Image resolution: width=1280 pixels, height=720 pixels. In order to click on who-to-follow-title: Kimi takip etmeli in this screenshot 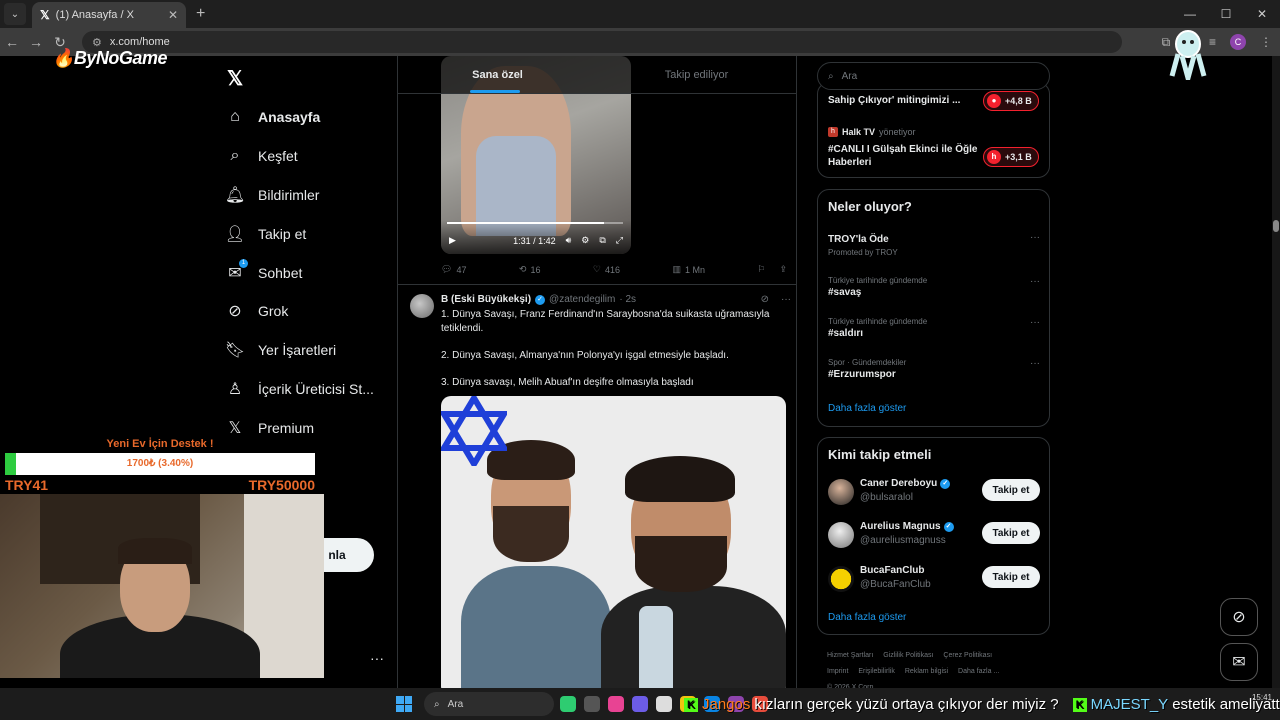, I will do `click(880, 454)`.